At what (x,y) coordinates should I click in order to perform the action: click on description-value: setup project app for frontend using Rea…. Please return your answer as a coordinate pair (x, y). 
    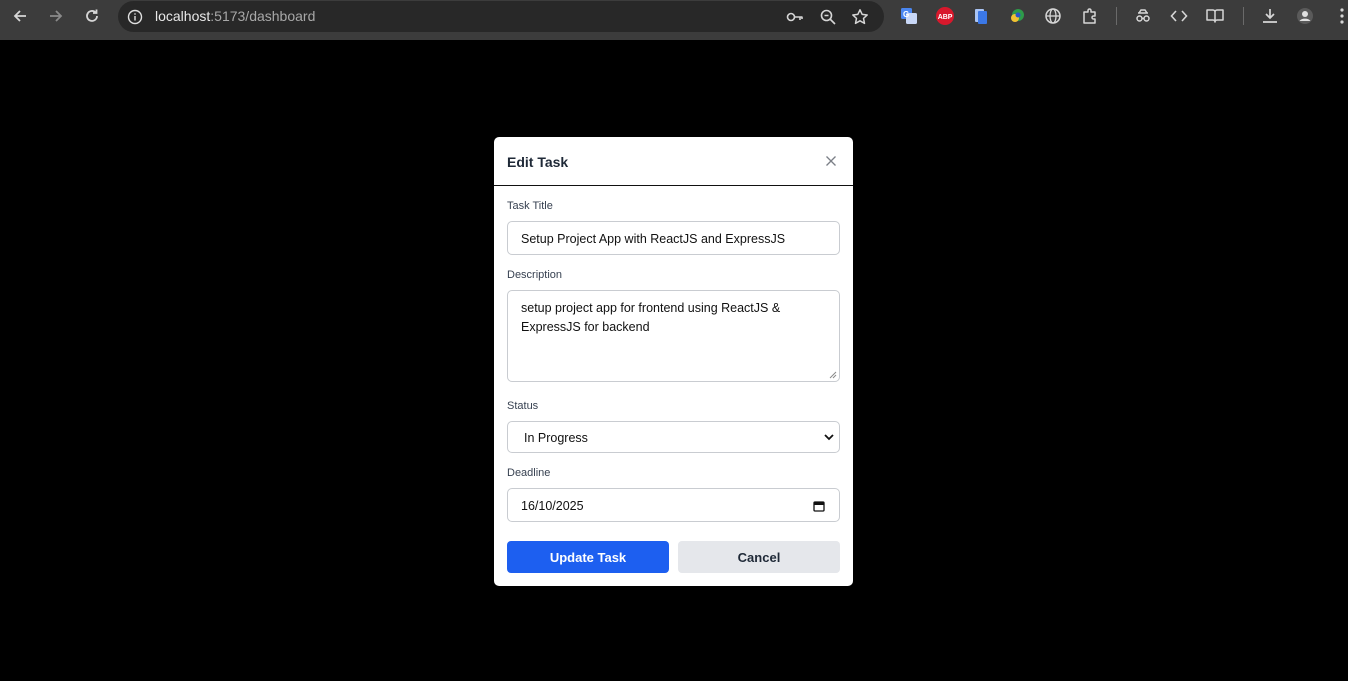
    Looking at the image, I should click on (651, 317).